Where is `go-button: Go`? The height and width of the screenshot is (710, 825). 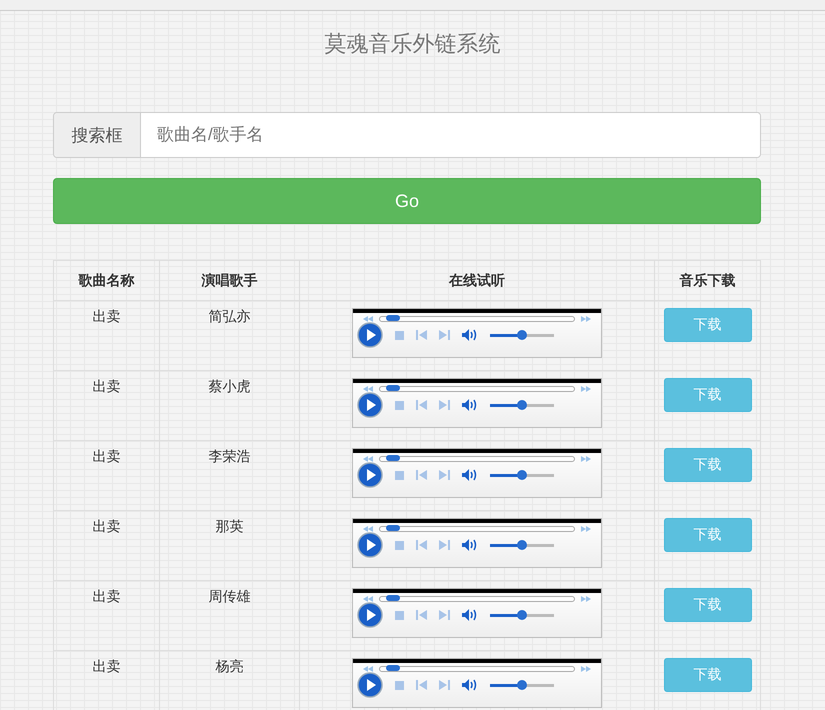
go-button: Go is located at coordinates (407, 201).